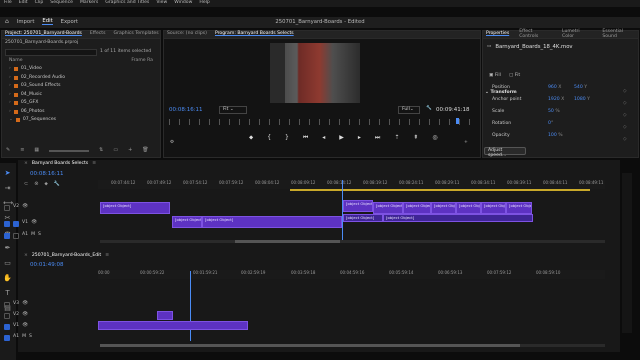  Describe the element at coordinates (23, 3) in the screenshot. I see `menu-edit: Edit` at that location.